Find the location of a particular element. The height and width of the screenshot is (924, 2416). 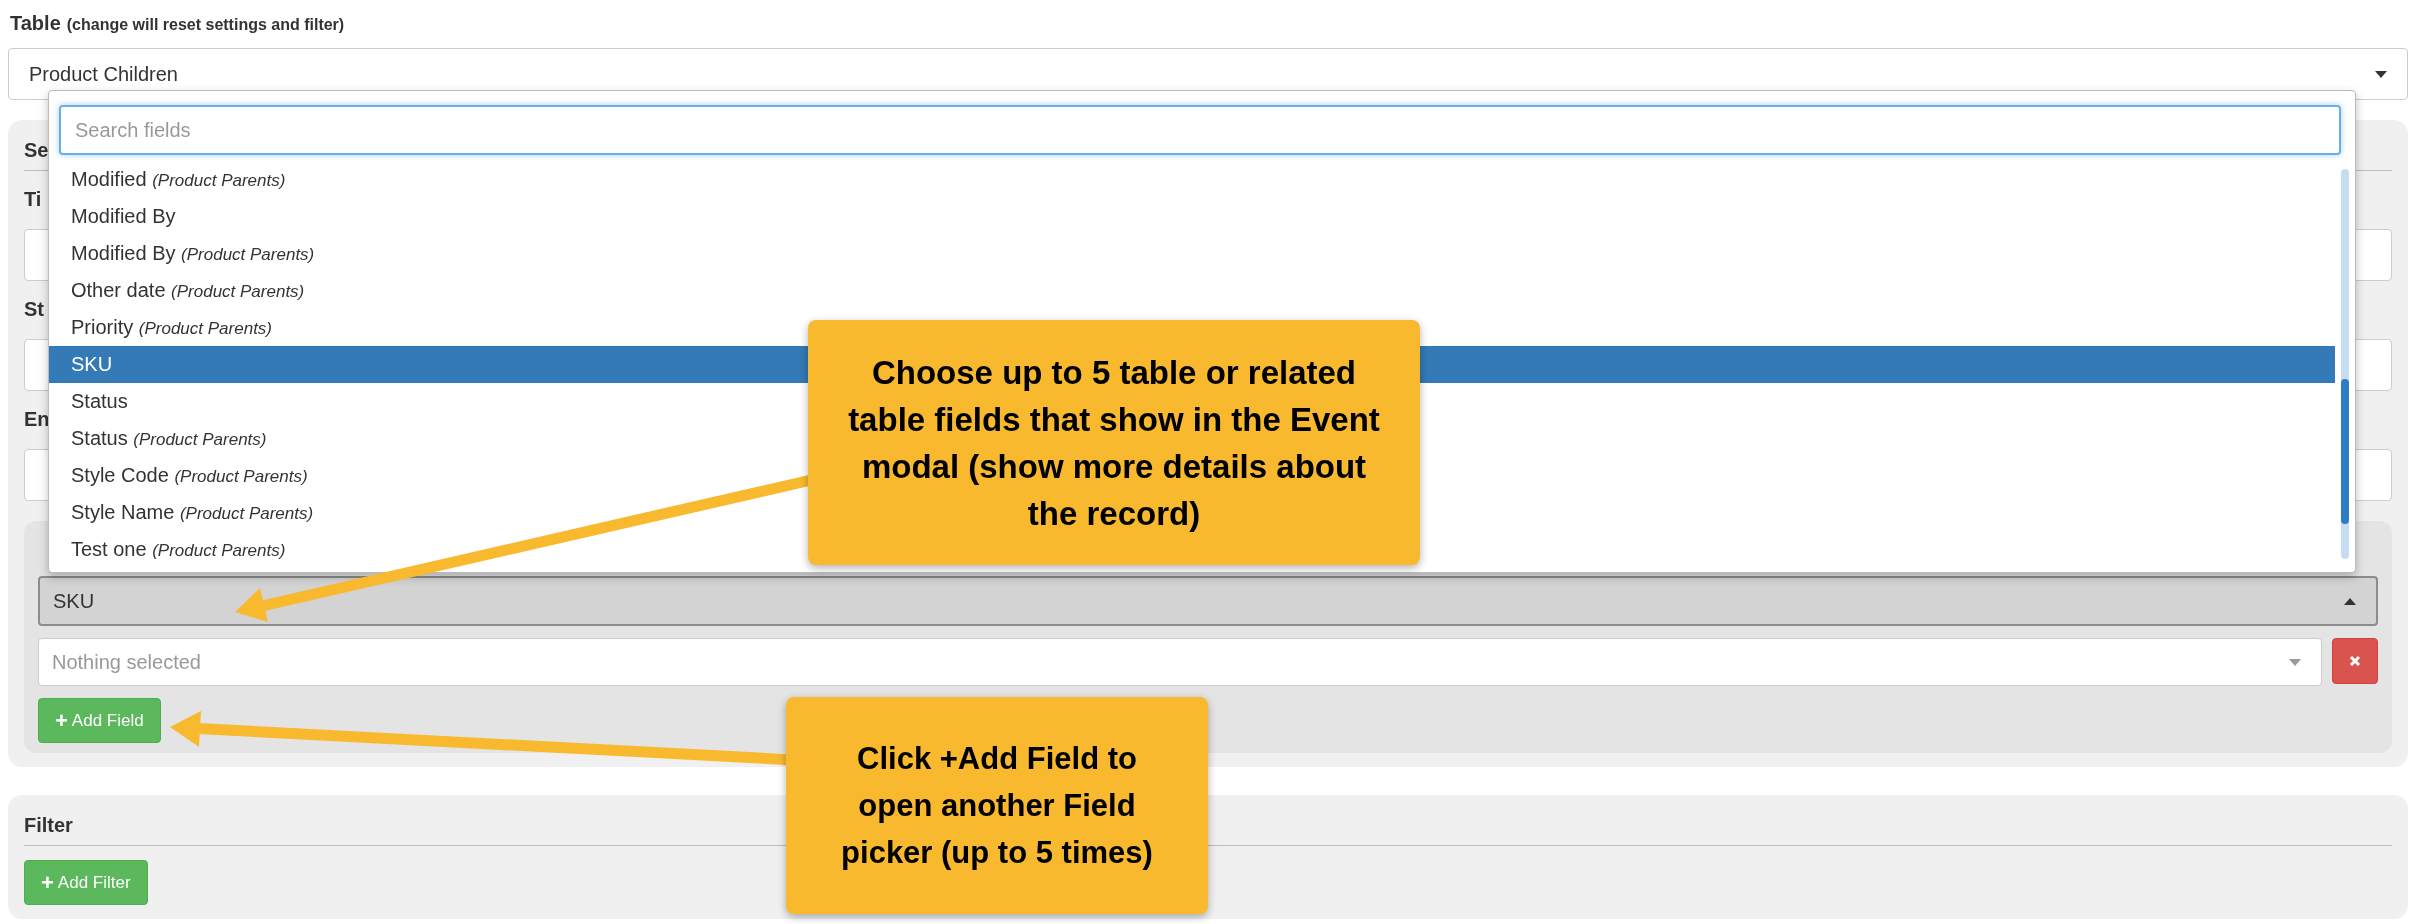

section-heading: Se is located at coordinates (36, 150).